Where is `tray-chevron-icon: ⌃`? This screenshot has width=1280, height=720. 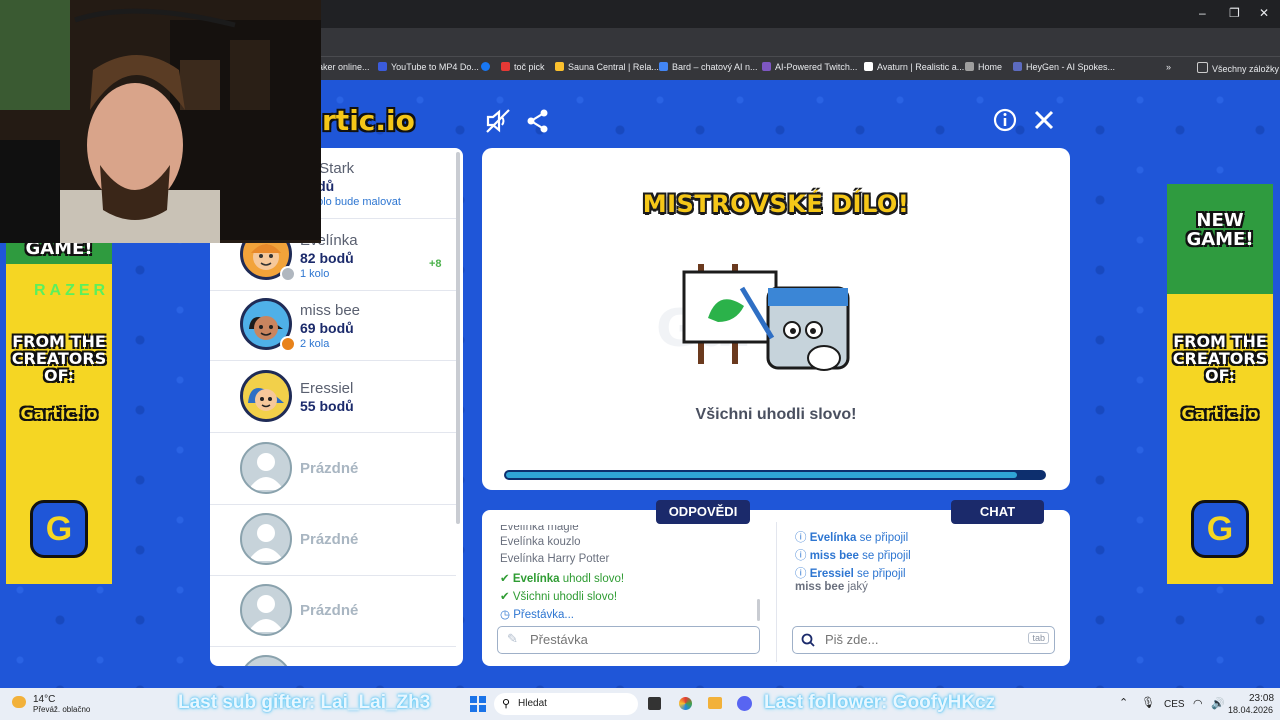
tray-chevron-icon: ⌃ is located at coordinates (1123, 702).